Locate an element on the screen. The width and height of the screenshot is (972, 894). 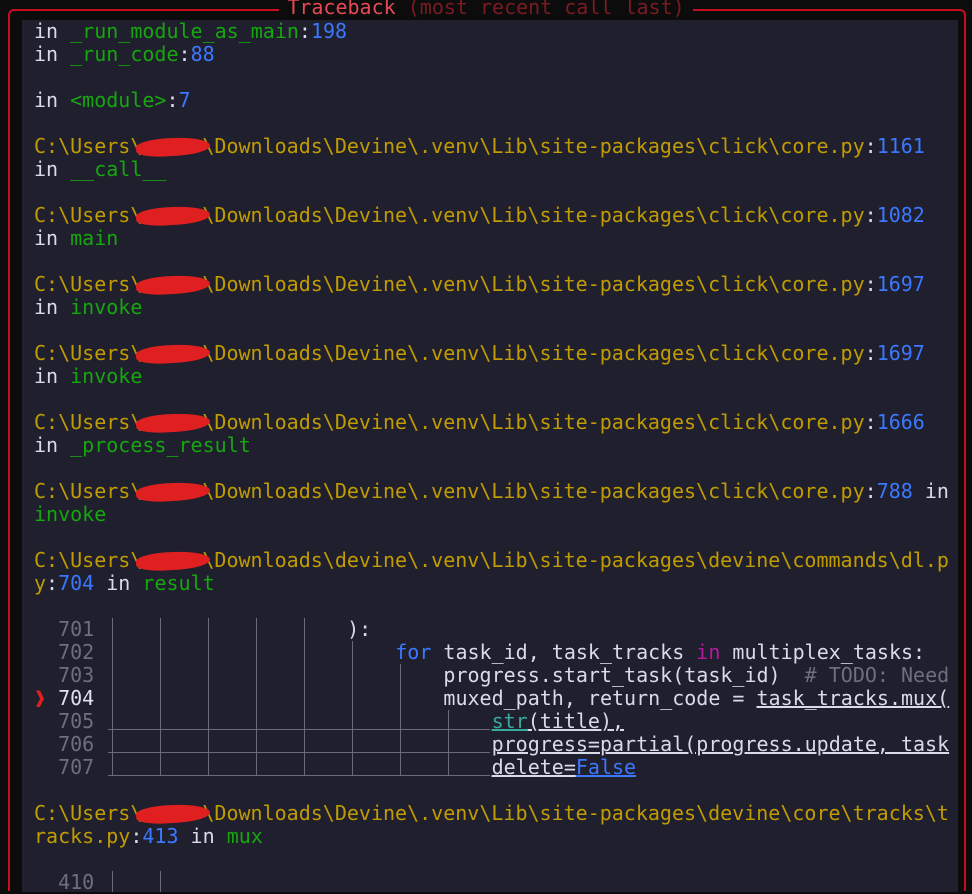
text-span: 701 is located at coordinates (76, 629).